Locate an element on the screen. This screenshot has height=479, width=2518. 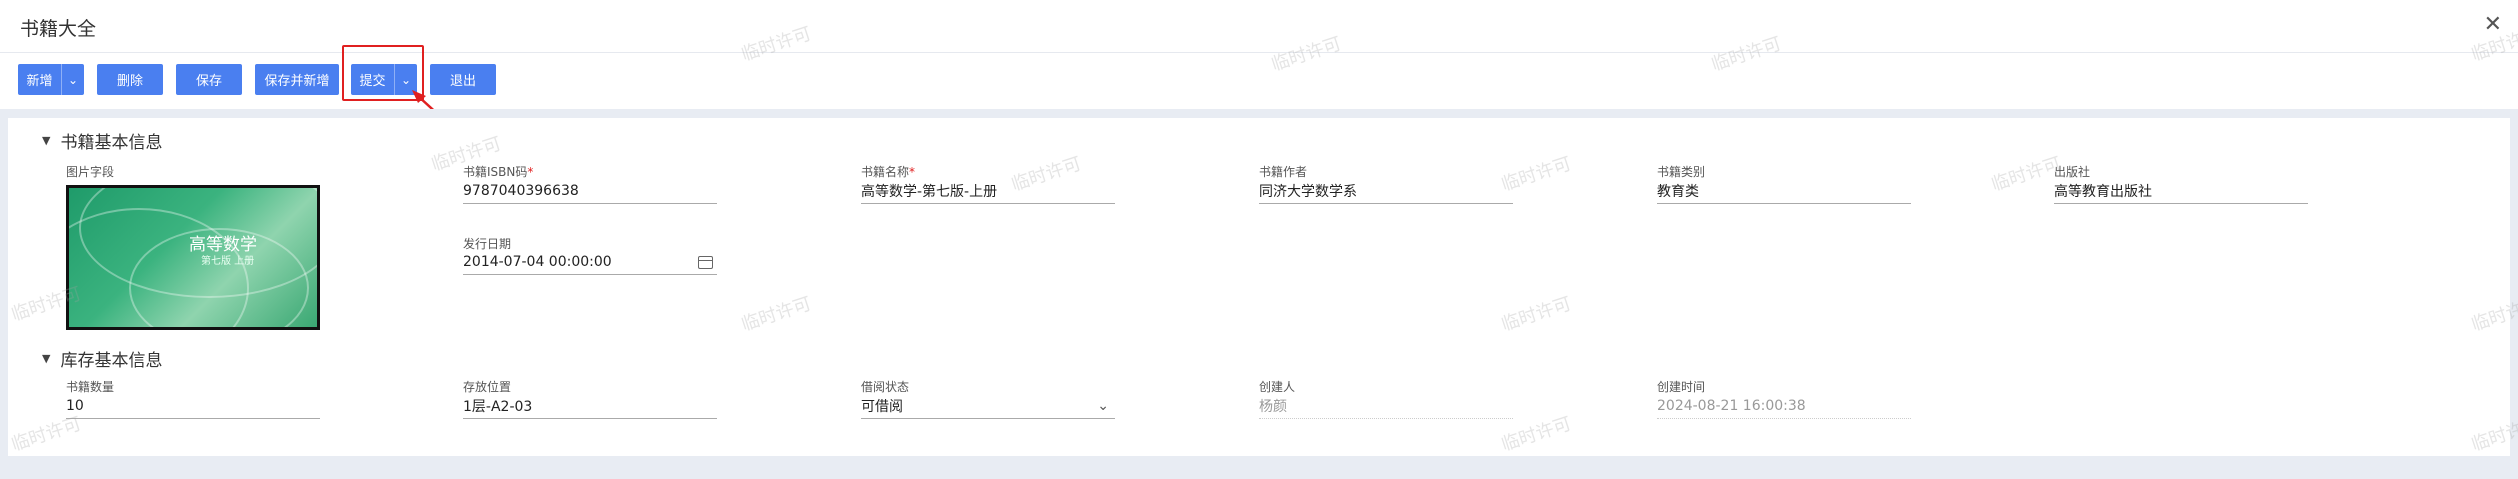
new-dropdown-chevron-icon: ⌄ is located at coordinates (72, 79).